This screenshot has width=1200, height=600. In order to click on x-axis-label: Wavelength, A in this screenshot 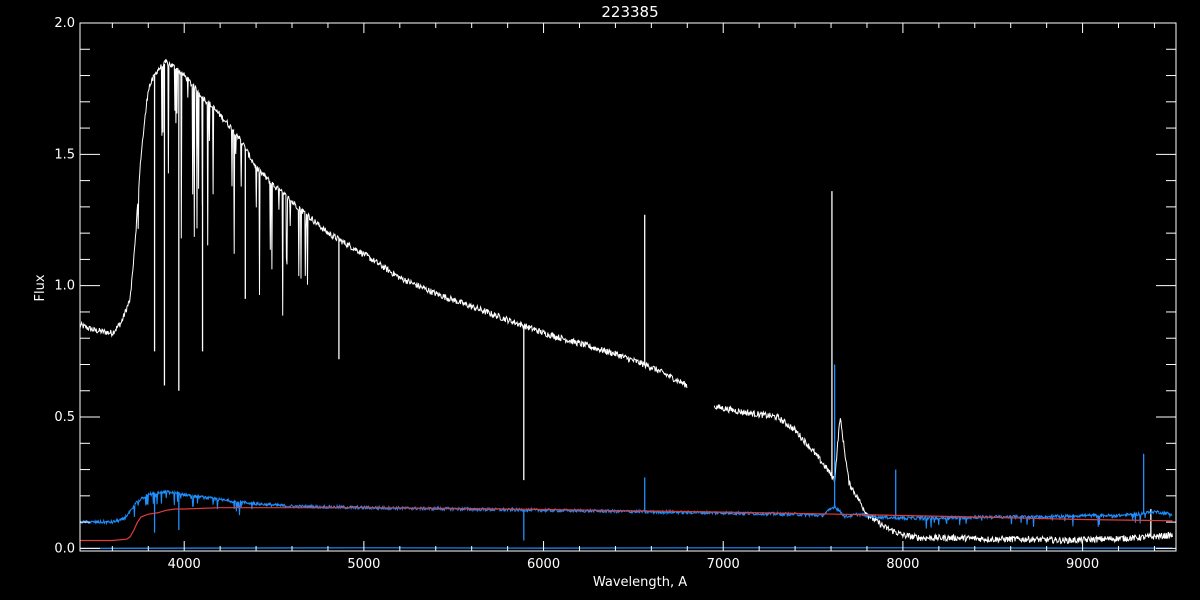, I will do `click(640, 582)`.